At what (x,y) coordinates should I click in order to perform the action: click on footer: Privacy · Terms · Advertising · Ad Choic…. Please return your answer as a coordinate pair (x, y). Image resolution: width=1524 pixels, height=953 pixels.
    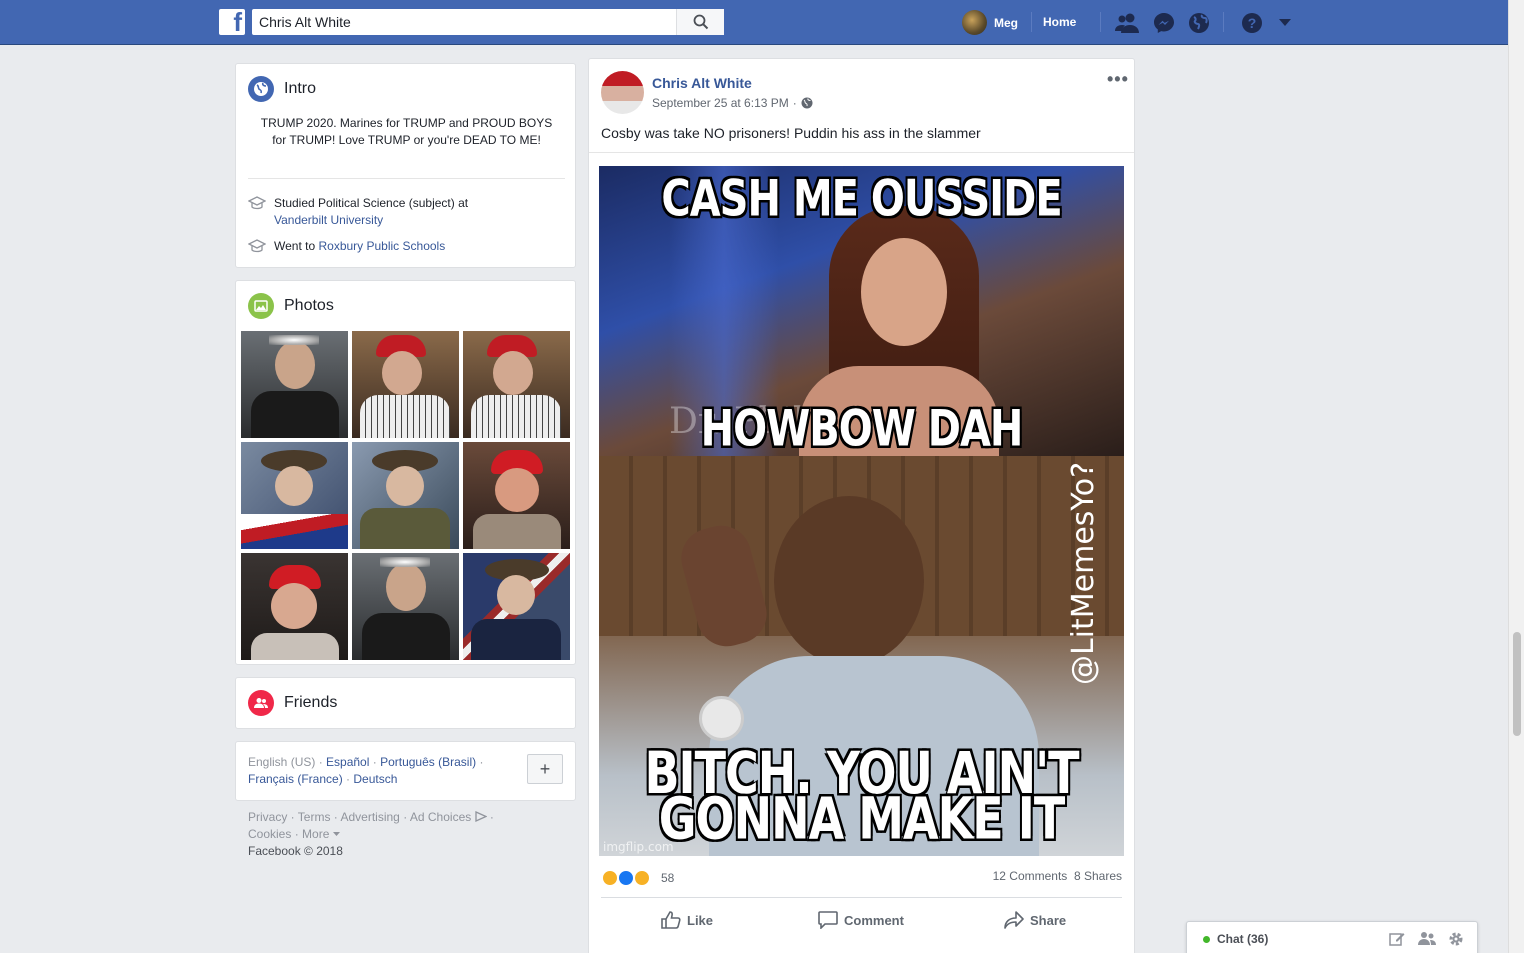
    Looking at the image, I should click on (371, 834).